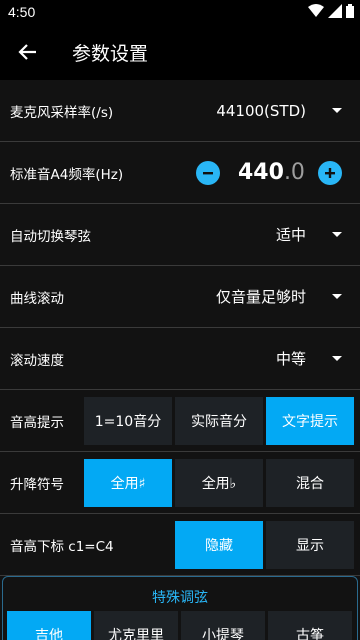 The image size is (360, 640). Describe the element at coordinates (309, 234) in the screenshot. I see `auto-switch-dropdown: 适中` at that location.